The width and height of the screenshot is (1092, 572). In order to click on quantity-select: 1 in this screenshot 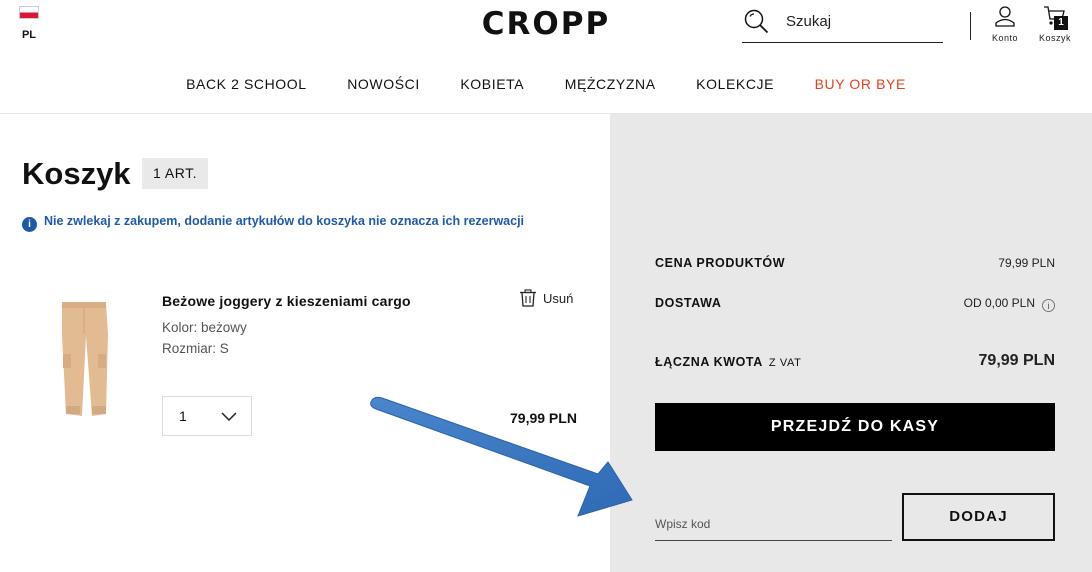, I will do `click(207, 416)`.